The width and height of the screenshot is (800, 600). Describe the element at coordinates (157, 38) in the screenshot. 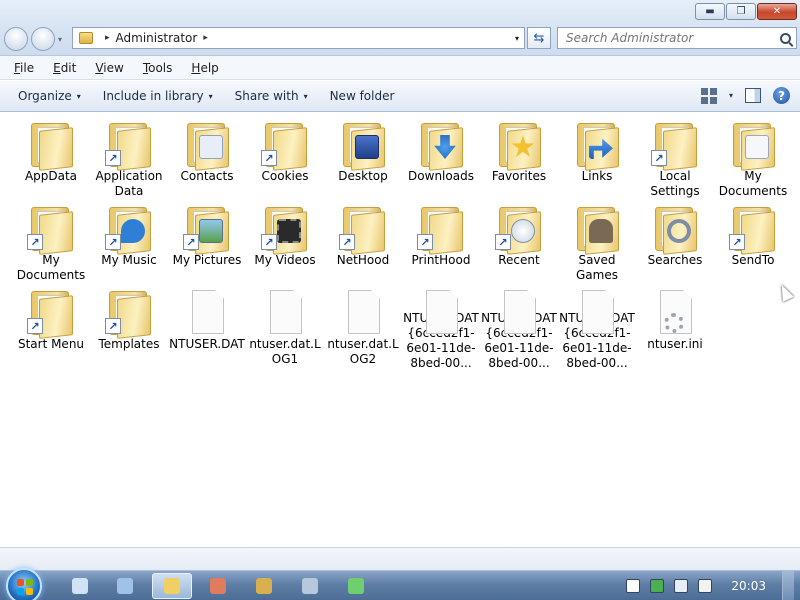

I see `breadcrumb-administrator: Administrator` at that location.